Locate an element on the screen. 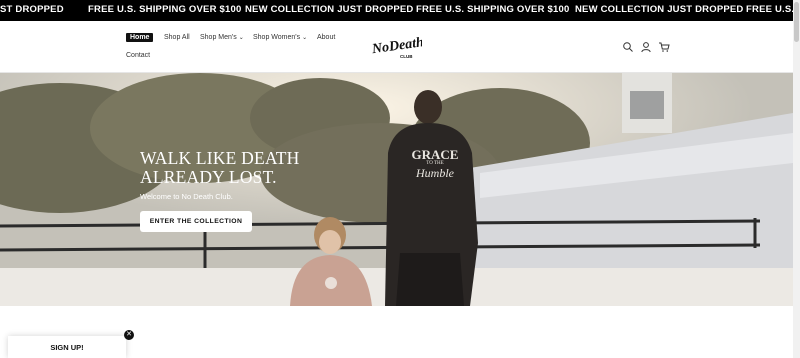 This screenshot has height=358, width=800. close-icon: ✕ is located at coordinates (129, 335).